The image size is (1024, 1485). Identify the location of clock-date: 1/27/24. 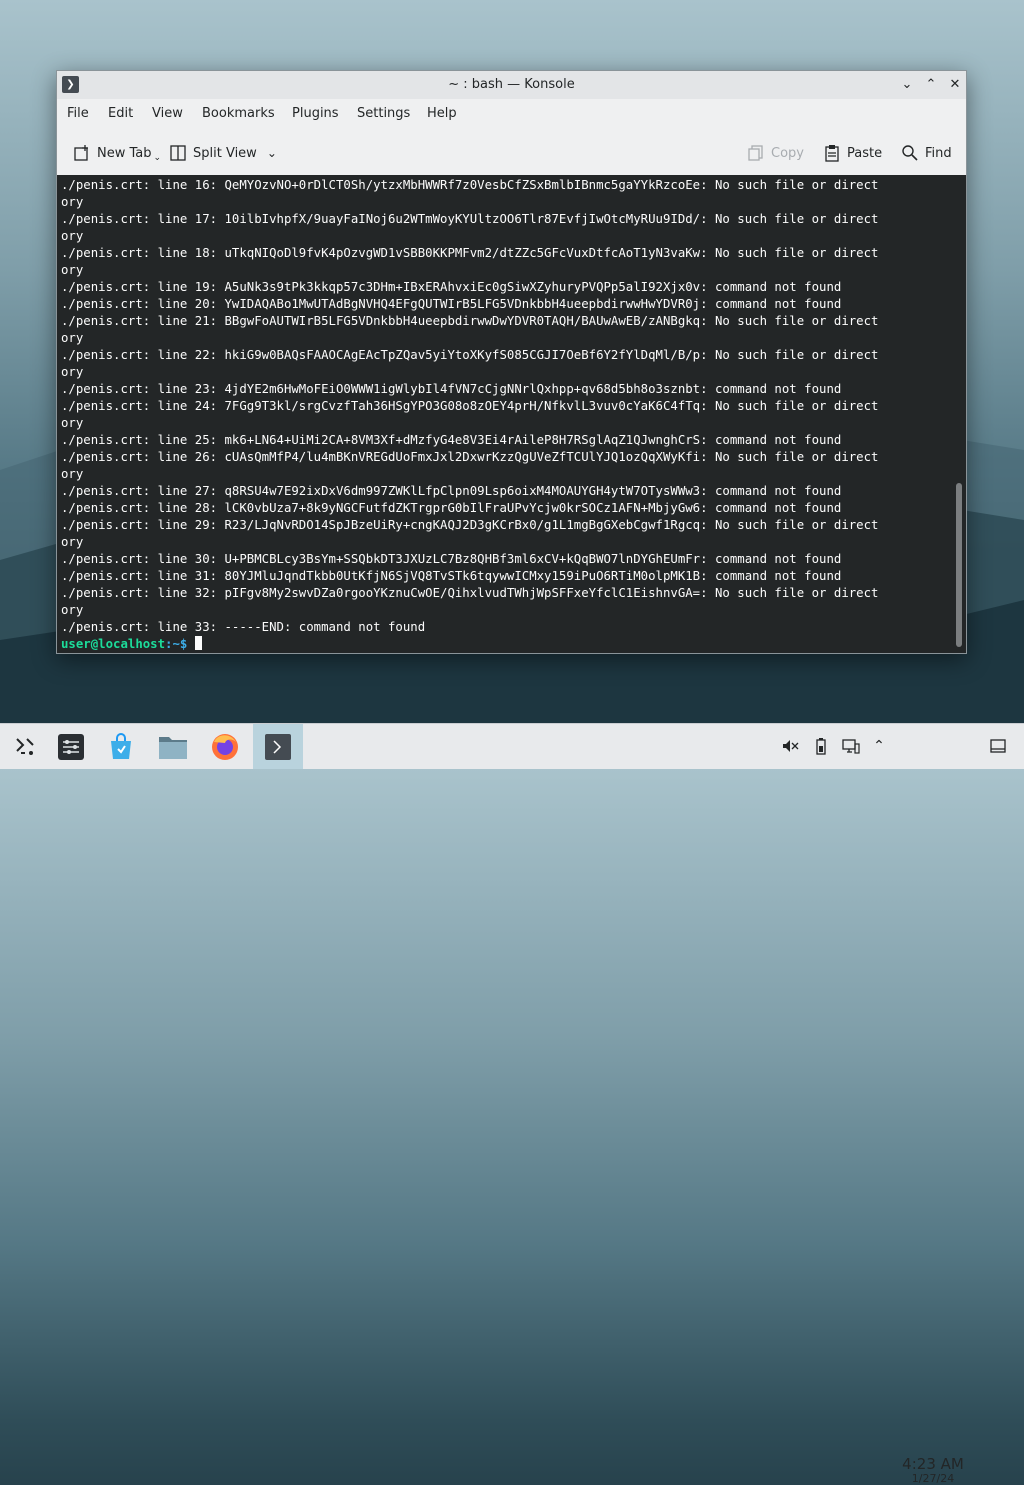
(933, 1478).